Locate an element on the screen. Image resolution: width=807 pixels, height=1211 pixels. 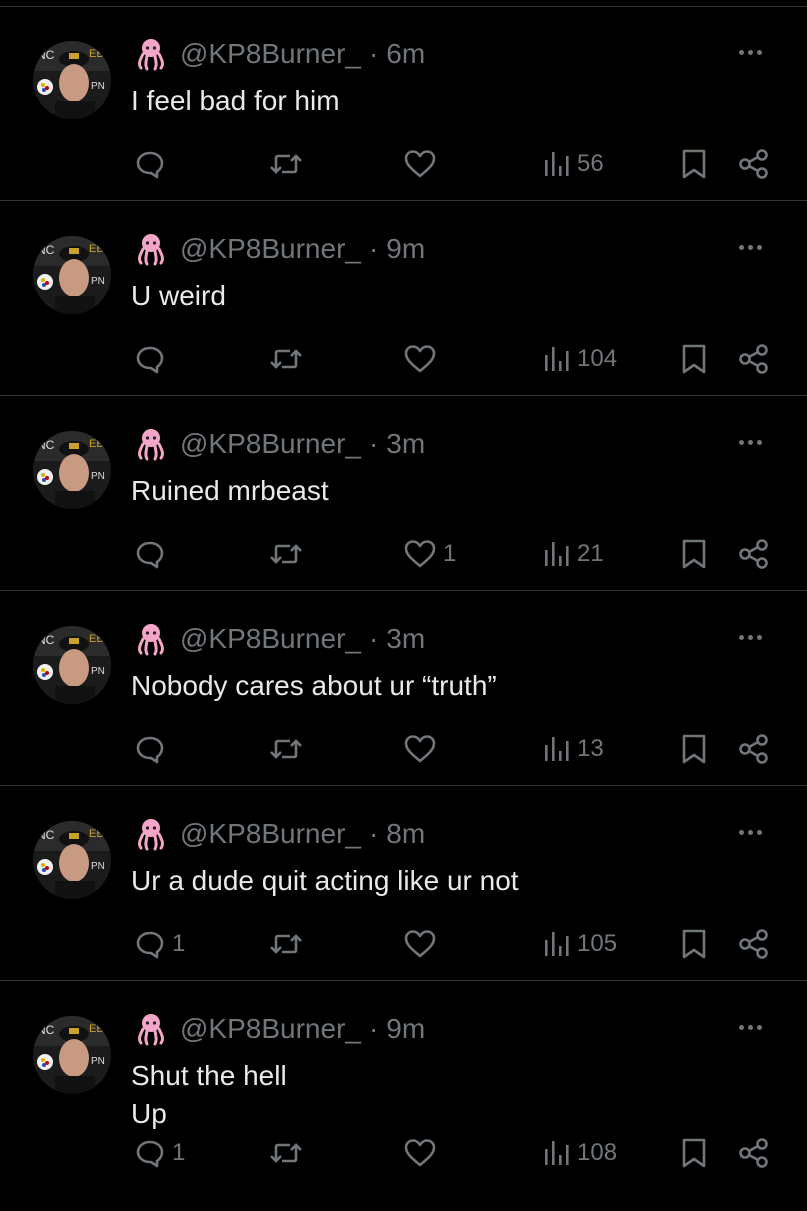
views-button: 105 is located at coordinates (580, 944).